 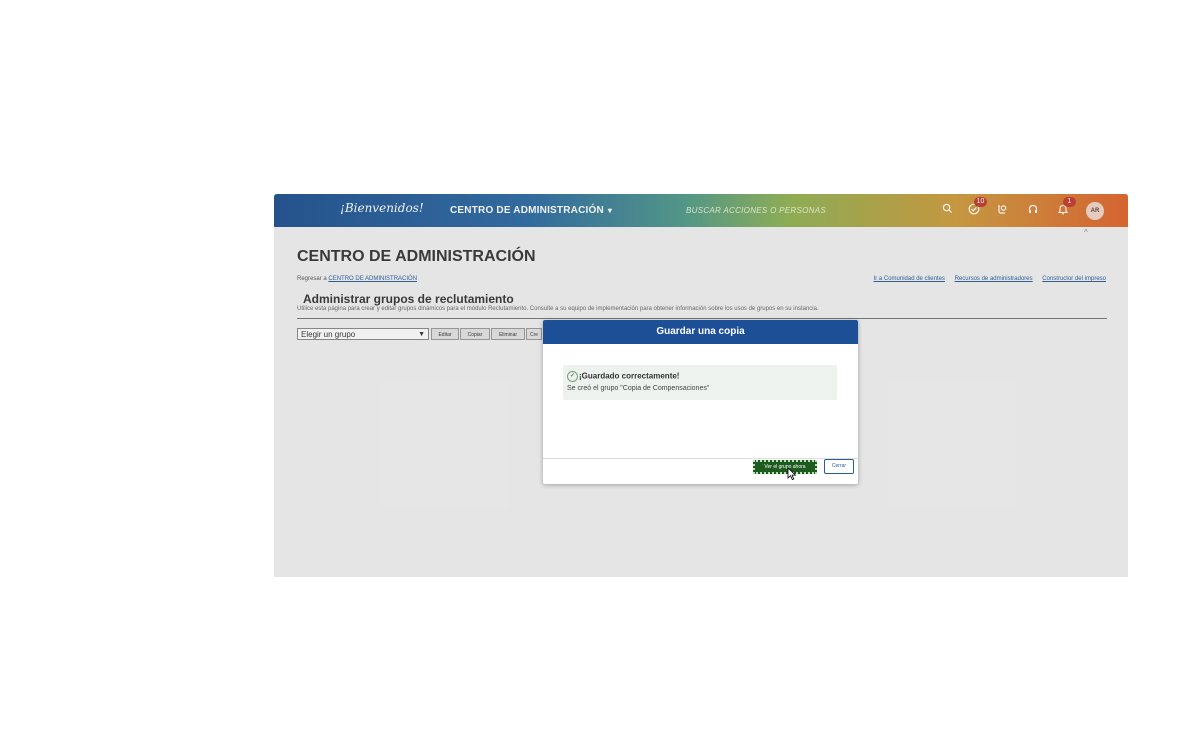 I want to click on success-title: ✓ ¡Guardado correctamente!, so click(x=623, y=376).